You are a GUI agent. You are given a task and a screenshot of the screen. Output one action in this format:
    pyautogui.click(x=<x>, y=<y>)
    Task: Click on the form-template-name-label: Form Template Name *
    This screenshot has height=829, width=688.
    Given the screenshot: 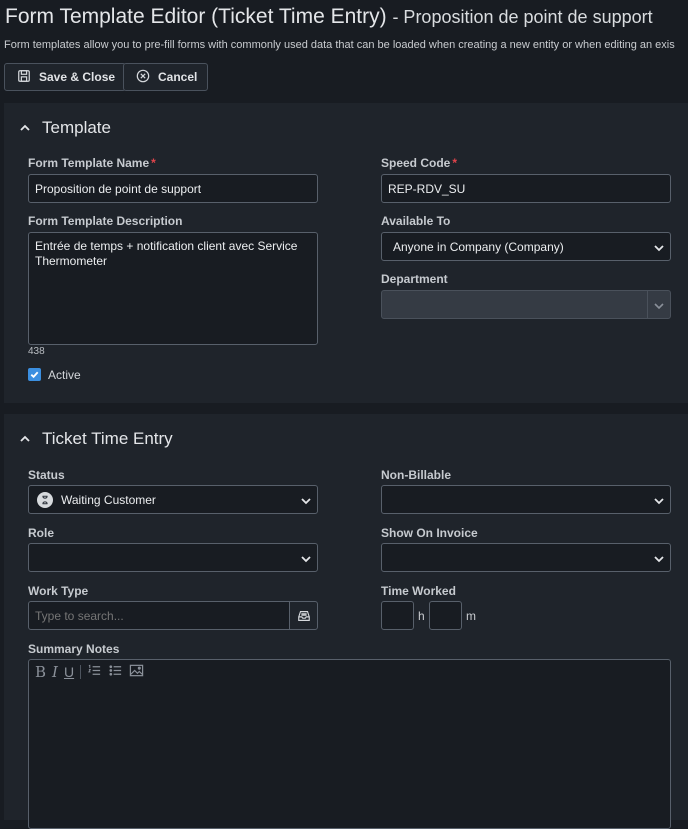 What is the action you would take?
    pyautogui.click(x=92, y=163)
    